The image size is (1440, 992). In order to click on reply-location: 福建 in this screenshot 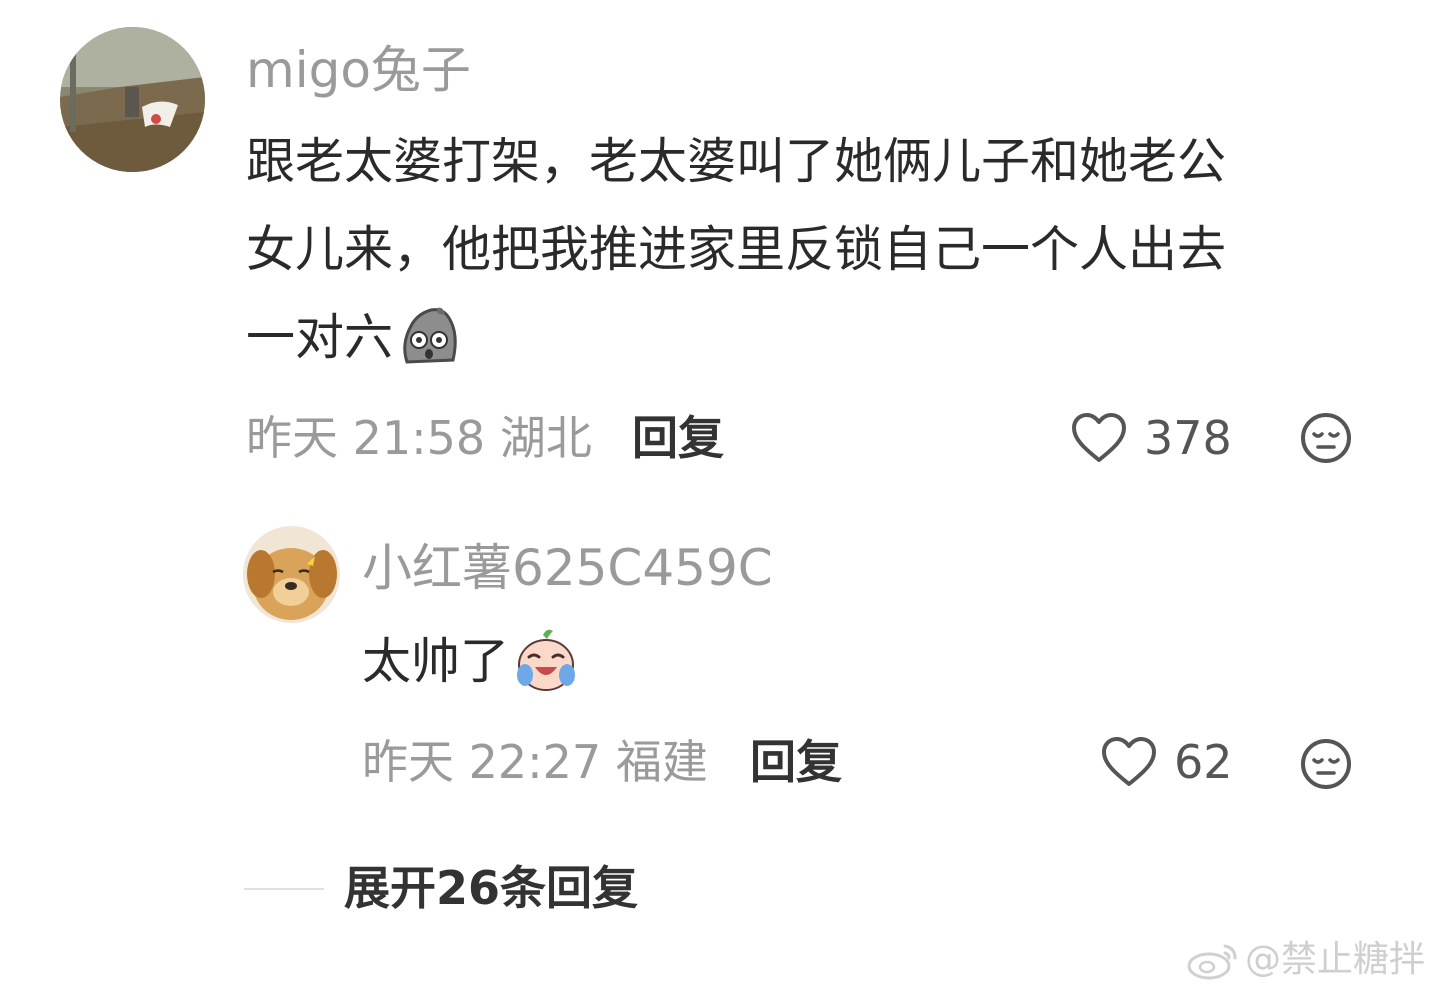, I will do `click(661, 762)`.